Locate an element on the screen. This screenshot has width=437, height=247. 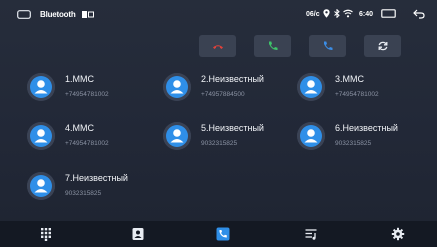
answer-call-button is located at coordinates (272, 46).